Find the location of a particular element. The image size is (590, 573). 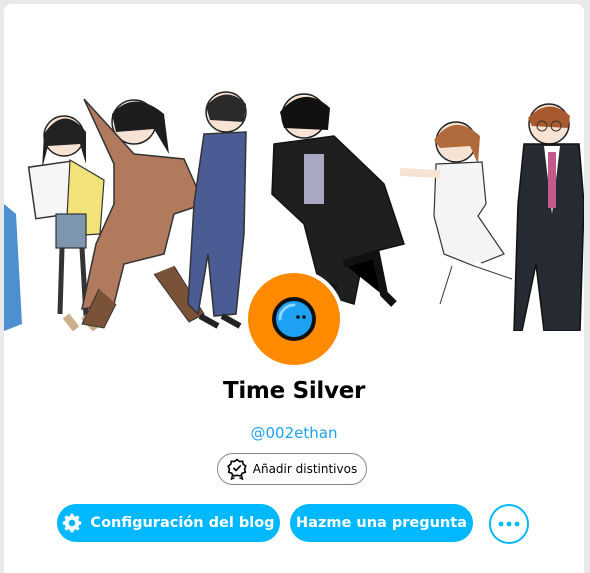

badge-icon is located at coordinates (236, 469).